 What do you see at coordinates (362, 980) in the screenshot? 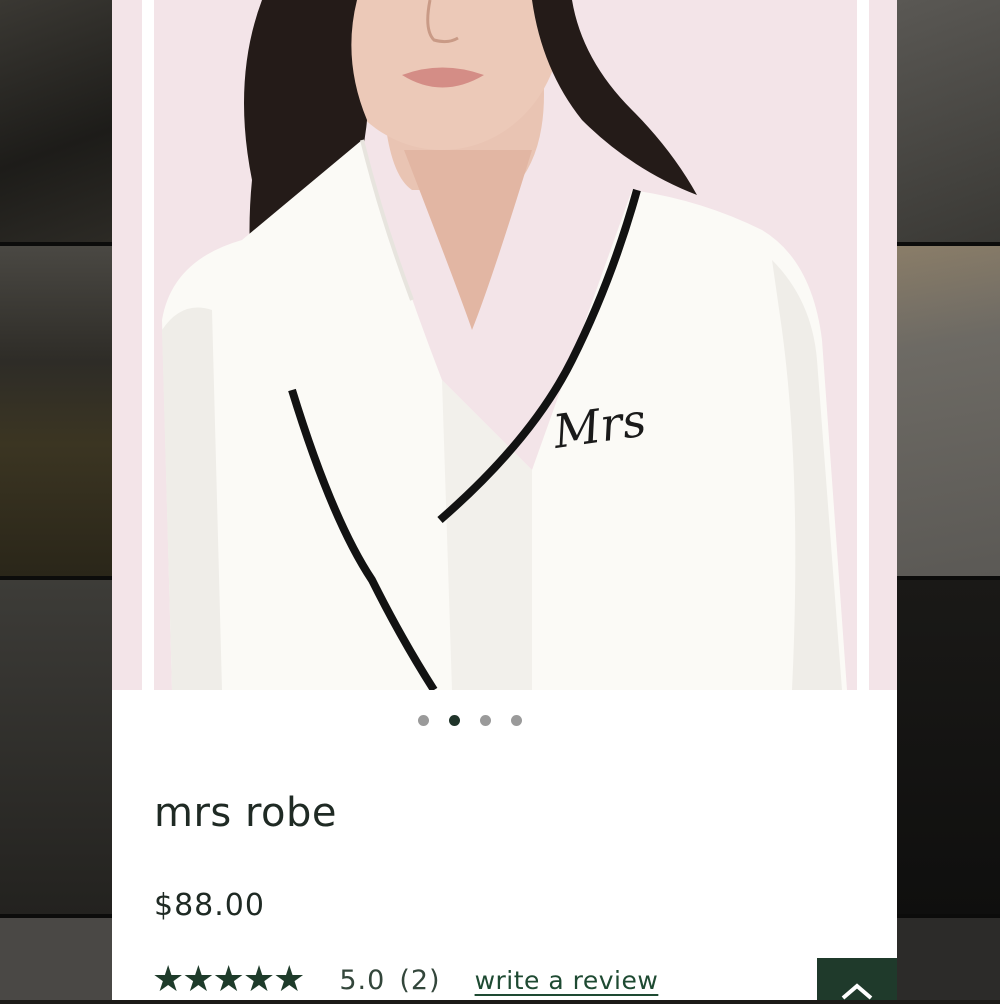
I see `rating-value: 5.0` at bounding box center [362, 980].